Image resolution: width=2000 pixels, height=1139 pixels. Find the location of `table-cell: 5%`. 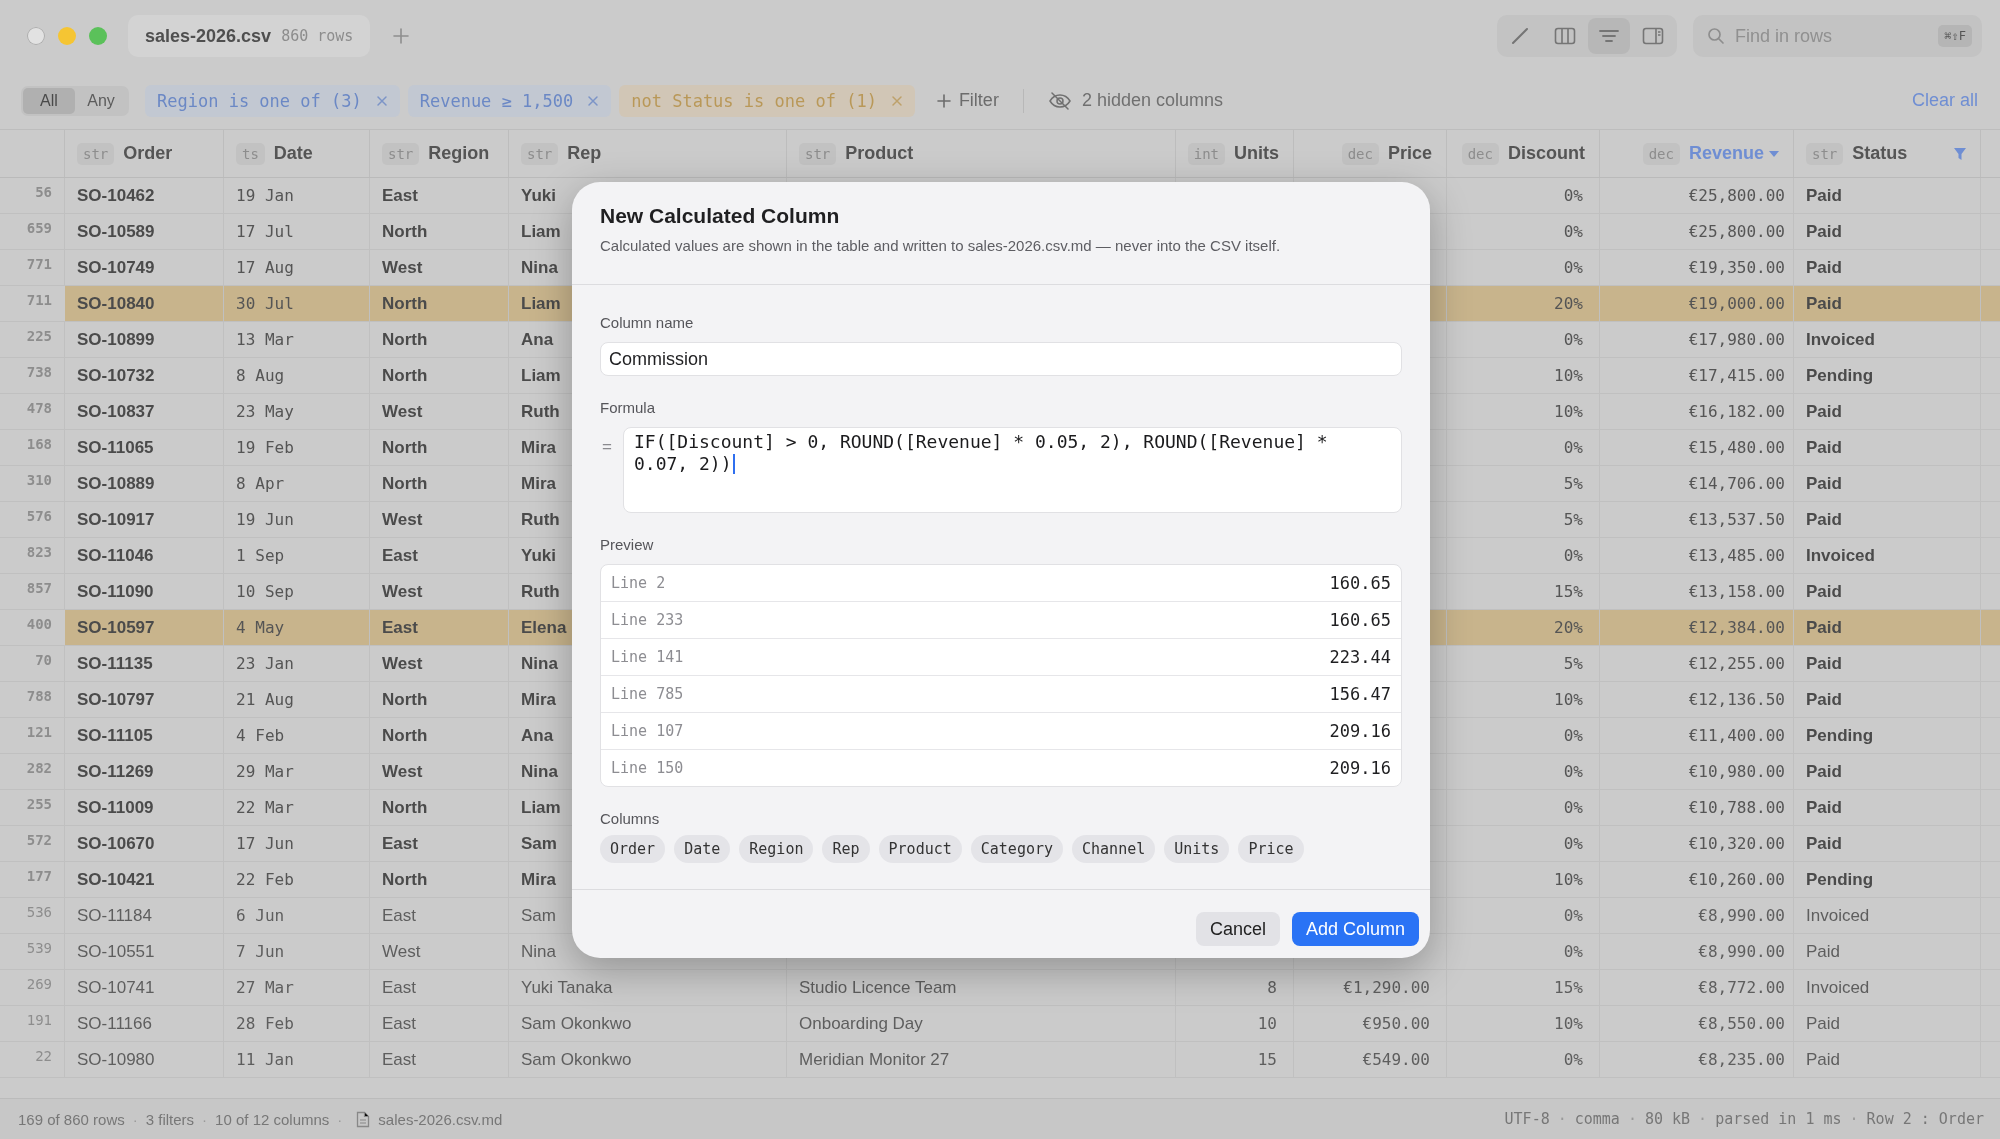

table-cell: 5% is located at coordinates (1573, 519).